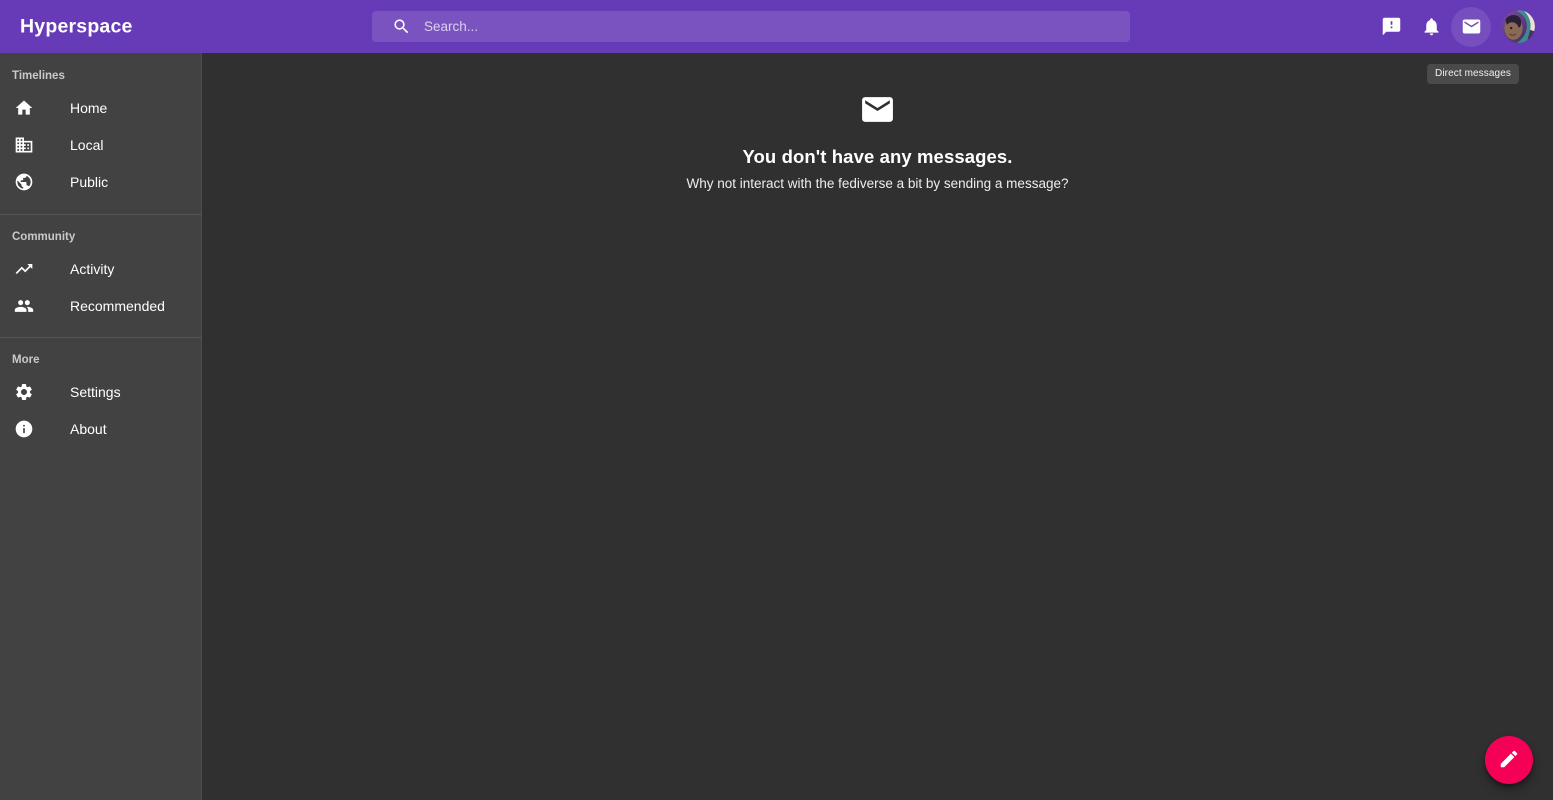  Describe the element at coordinates (26, 360) in the screenshot. I see `sidebar-section-label-more: More` at that location.